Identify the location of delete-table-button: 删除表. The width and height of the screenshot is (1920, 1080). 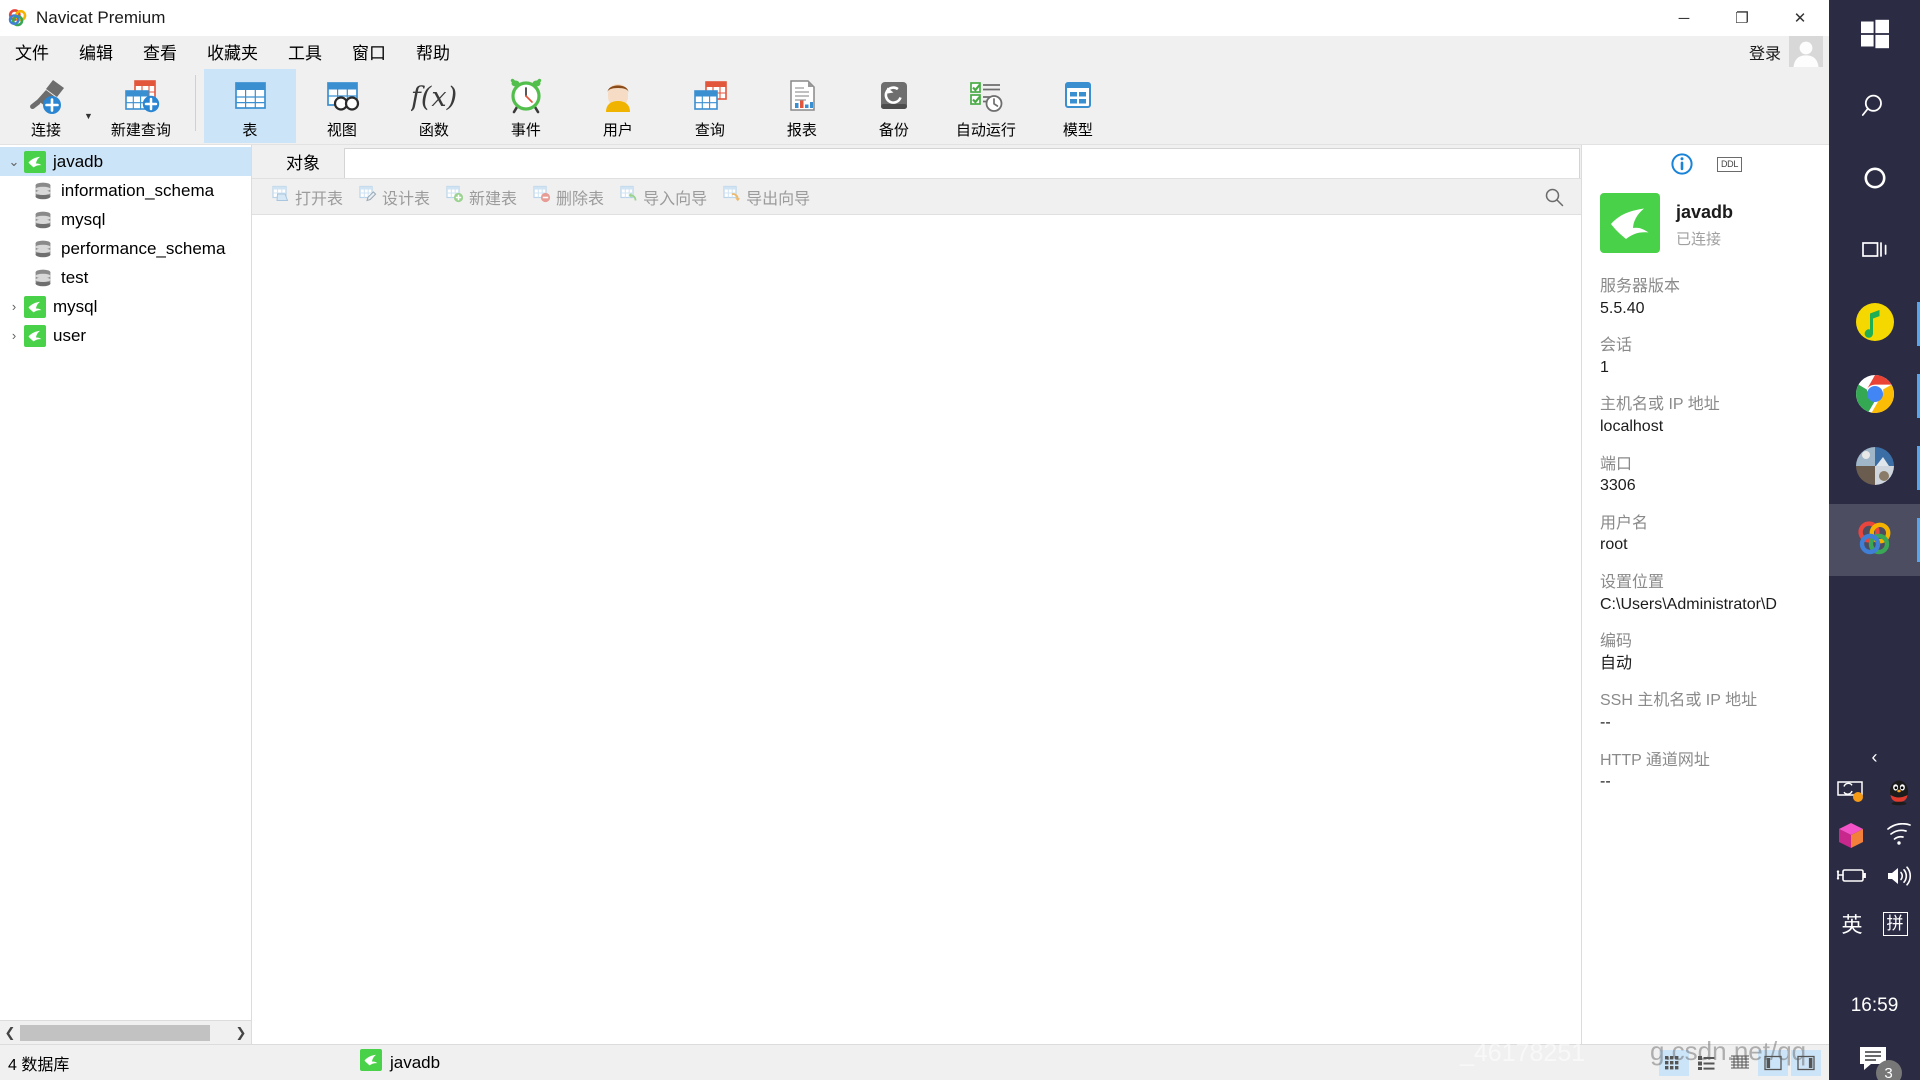
(568, 197).